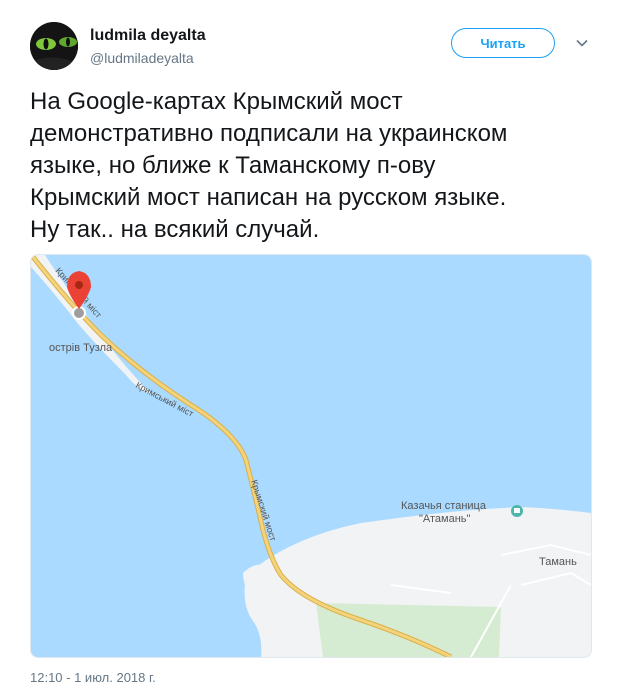 The image size is (618, 696). I want to click on user-name: ludmila deyalta, so click(148, 36).